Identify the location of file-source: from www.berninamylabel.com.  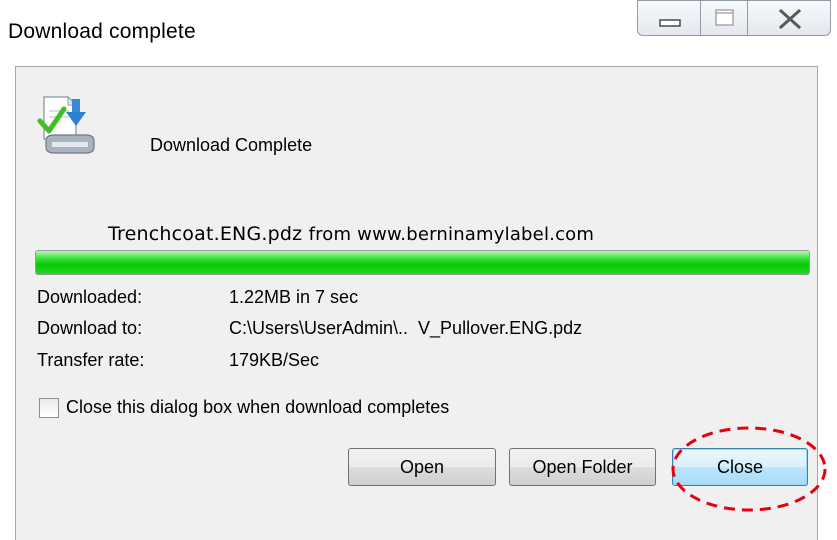
(451, 234).